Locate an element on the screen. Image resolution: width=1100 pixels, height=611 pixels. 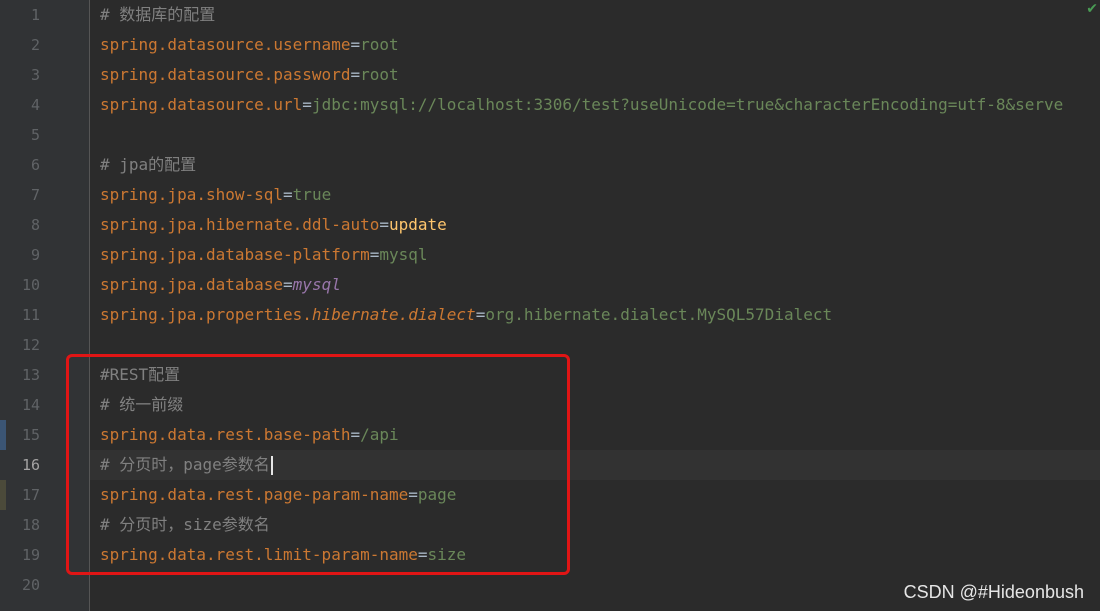
line-number: 20 is located at coordinates (30, 585).